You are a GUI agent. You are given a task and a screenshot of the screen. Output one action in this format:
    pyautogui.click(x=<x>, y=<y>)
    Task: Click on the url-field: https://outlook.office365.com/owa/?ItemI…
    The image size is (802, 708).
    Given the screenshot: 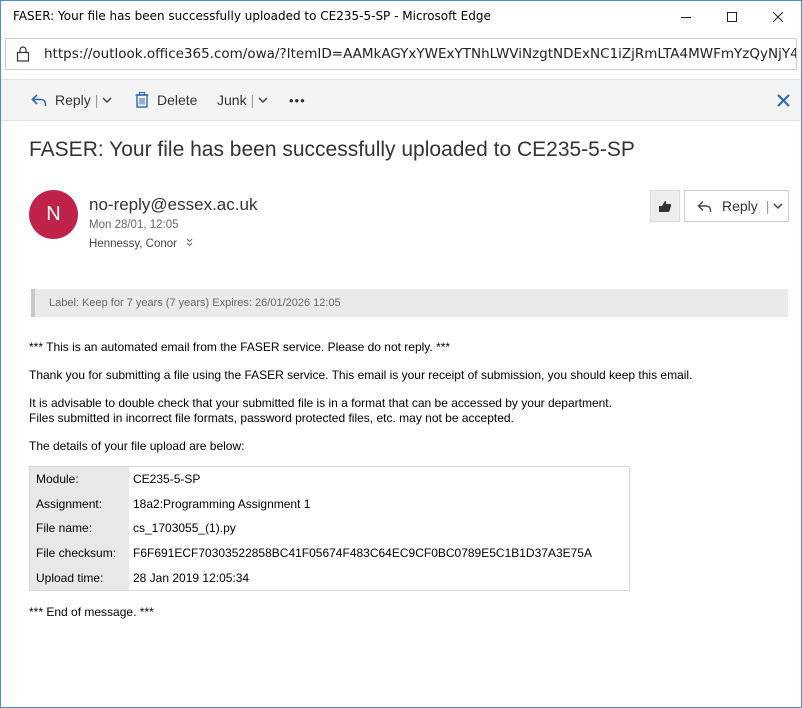 What is the action you would take?
    pyautogui.click(x=401, y=54)
    